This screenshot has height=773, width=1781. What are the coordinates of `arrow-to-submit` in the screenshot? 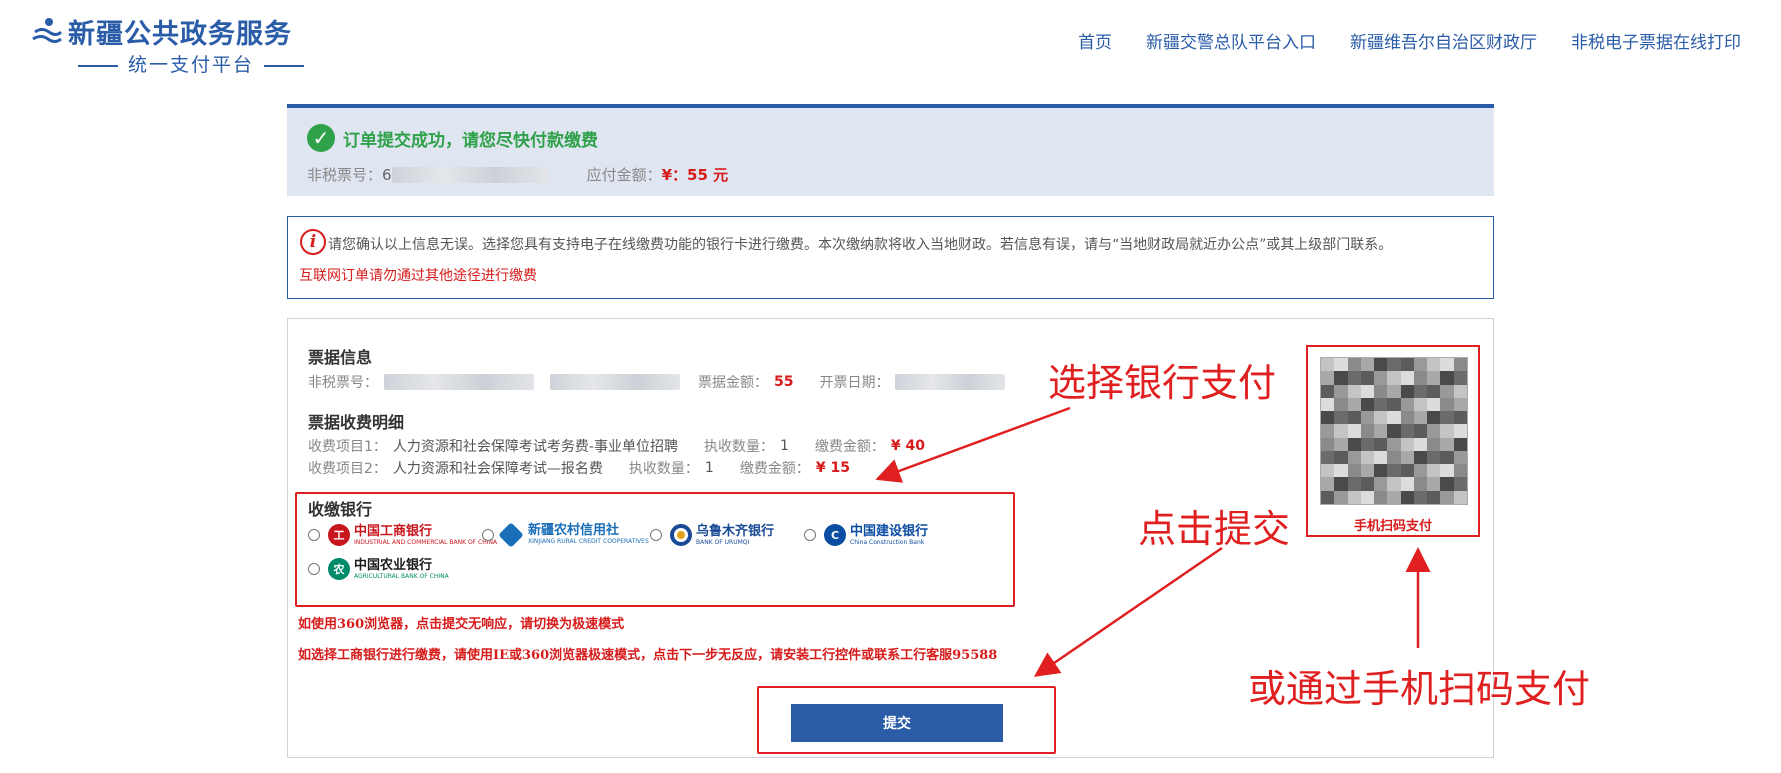 It's located at (1128, 611).